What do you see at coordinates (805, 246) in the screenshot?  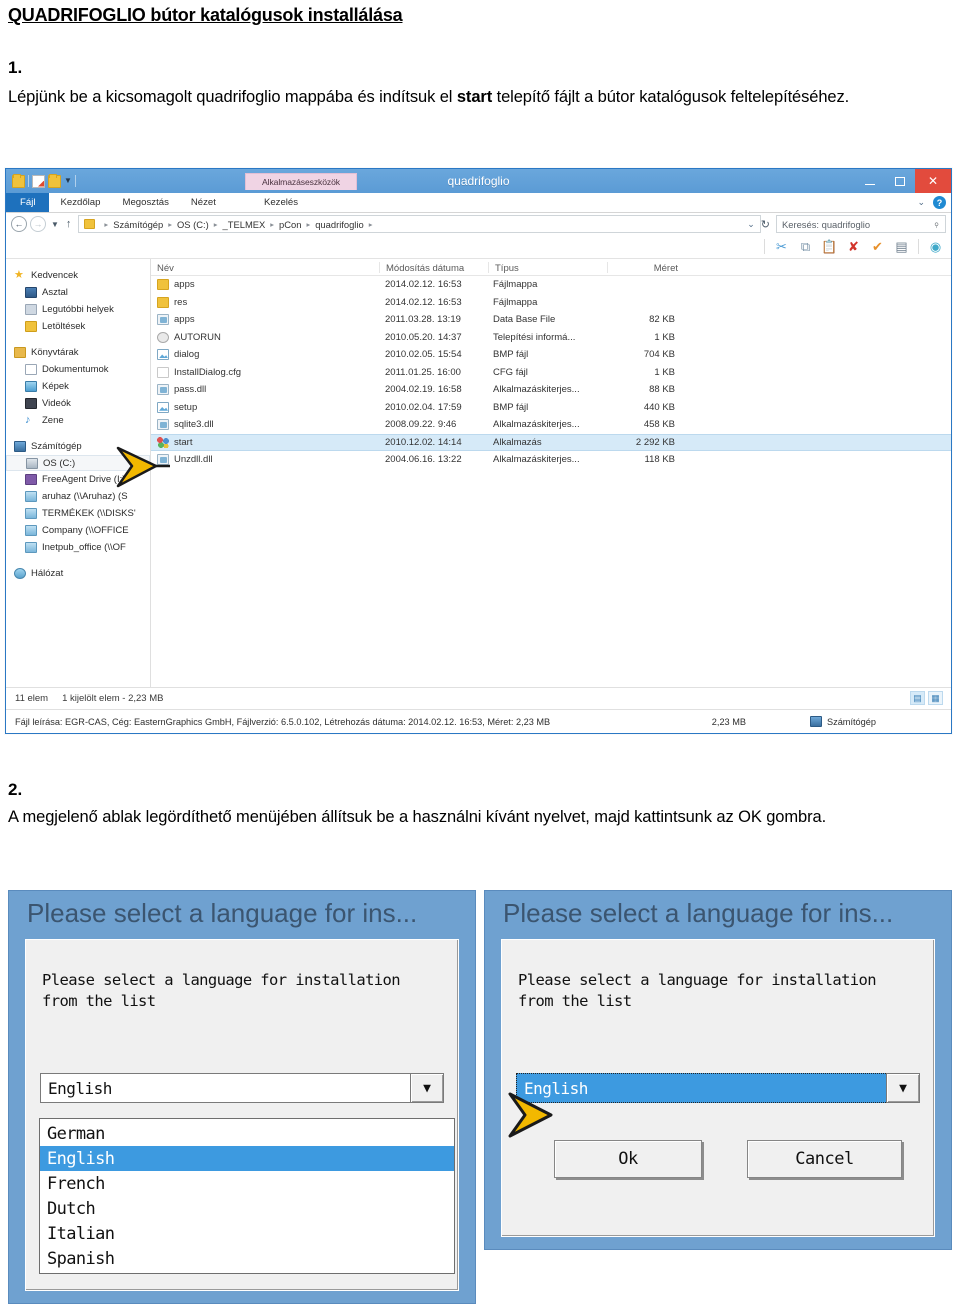 I see `copy-icon: ⧉` at bounding box center [805, 246].